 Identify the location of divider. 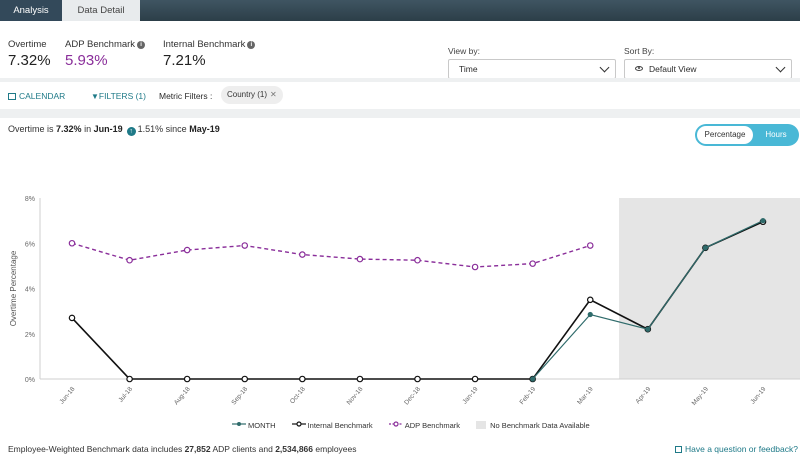
(400, 113).